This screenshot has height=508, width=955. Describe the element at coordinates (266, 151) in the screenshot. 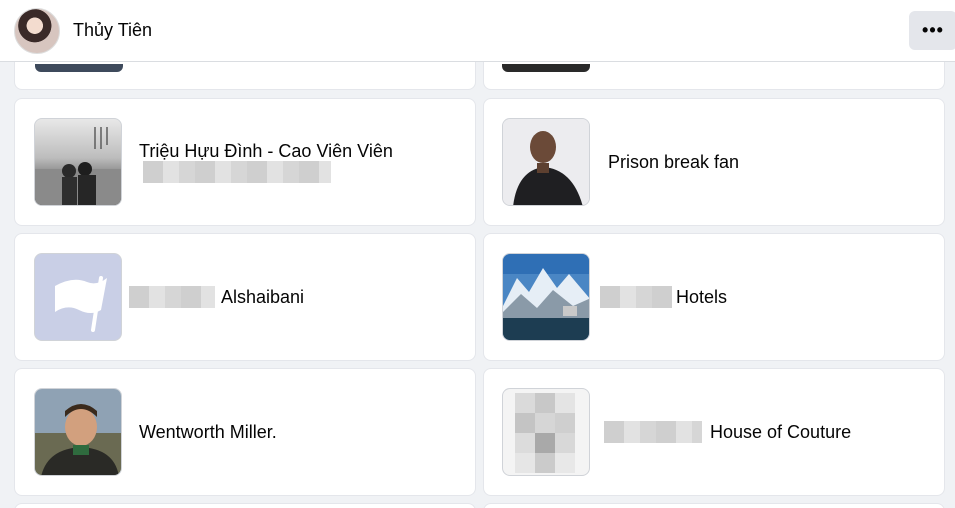

I see `page-name: Triệu Hựu Đình - Cao Viên Viên` at that location.